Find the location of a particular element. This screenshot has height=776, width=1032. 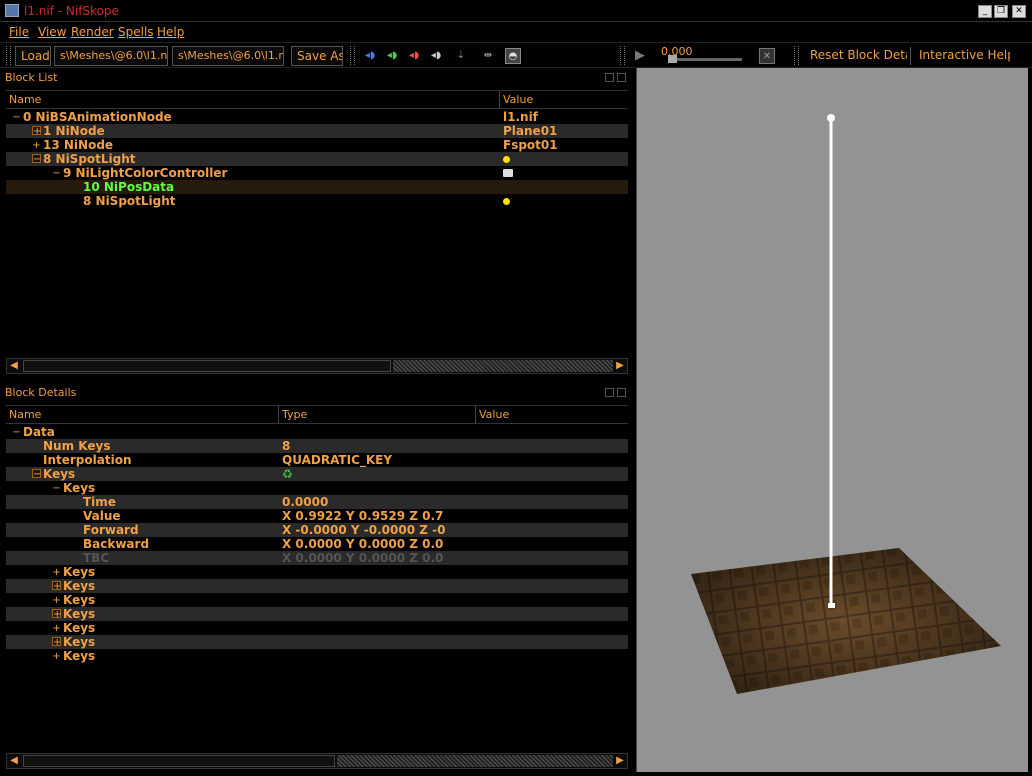

close-button: ✕ is located at coordinates (1019, 11).